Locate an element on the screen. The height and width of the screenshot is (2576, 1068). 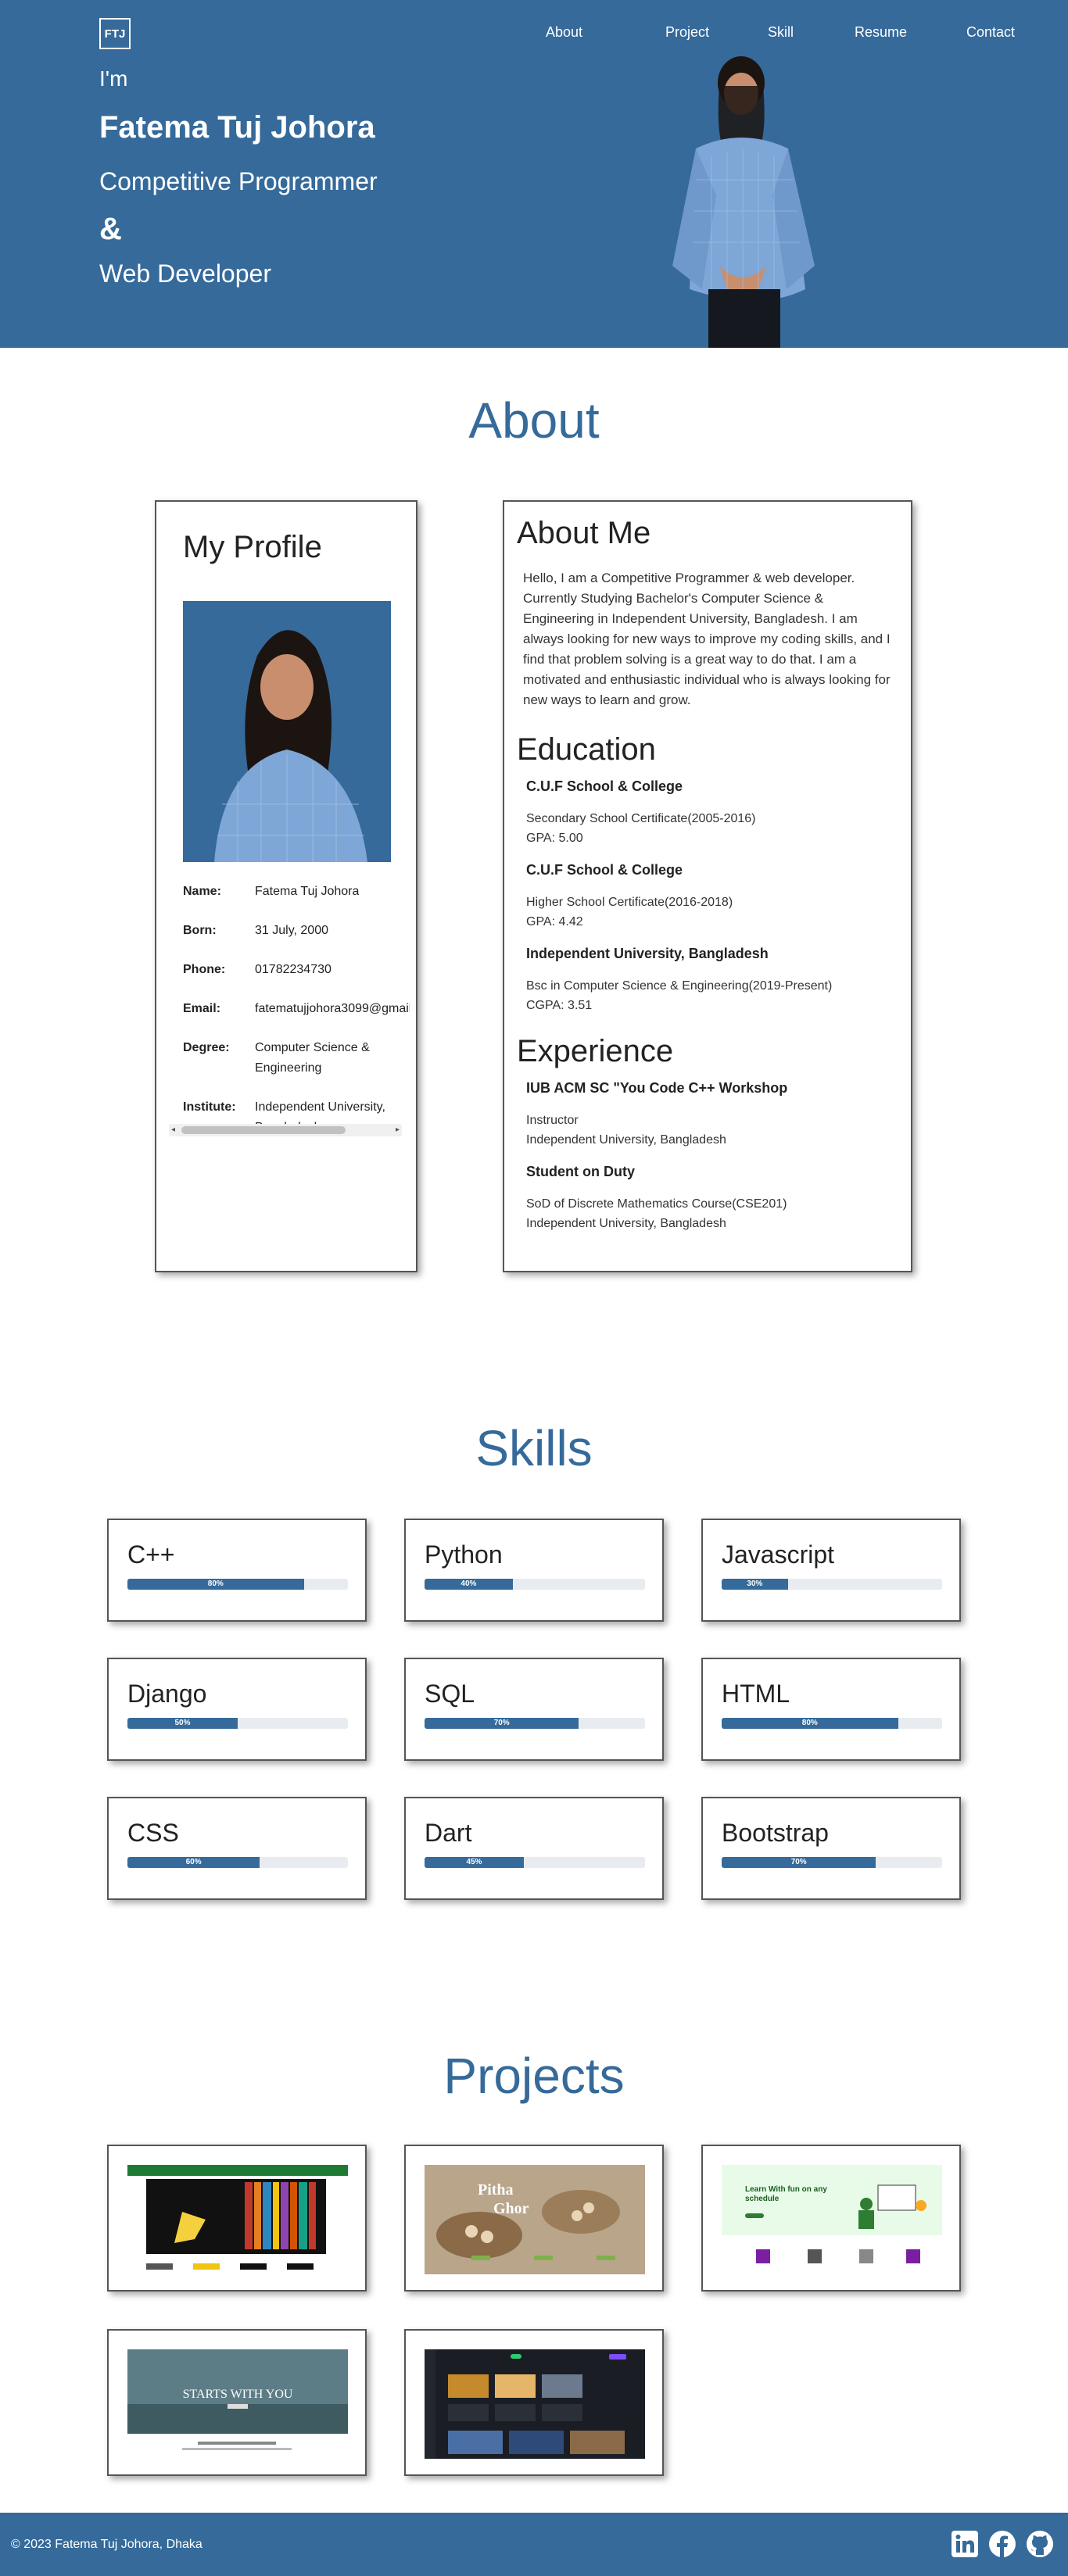
profile-photo is located at coordinates (287, 731).